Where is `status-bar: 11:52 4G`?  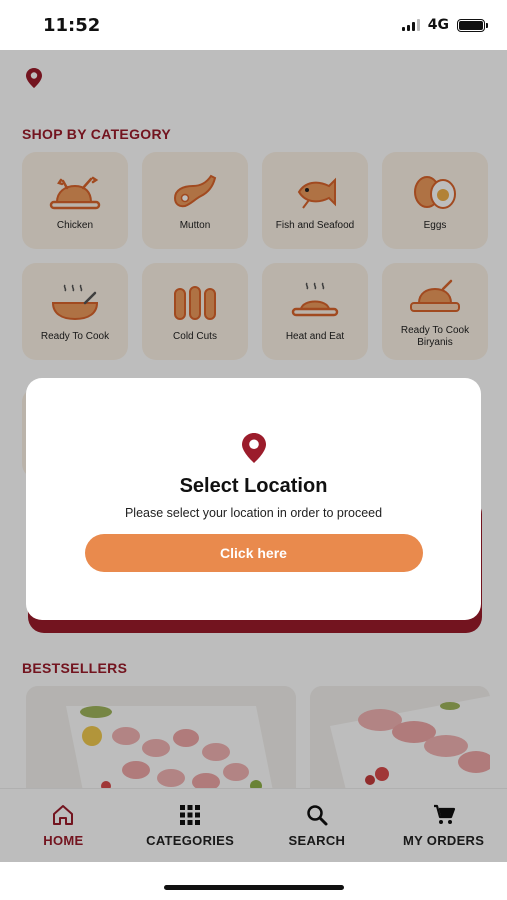 status-bar: 11:52 4G is located at coordinates (253, 25).